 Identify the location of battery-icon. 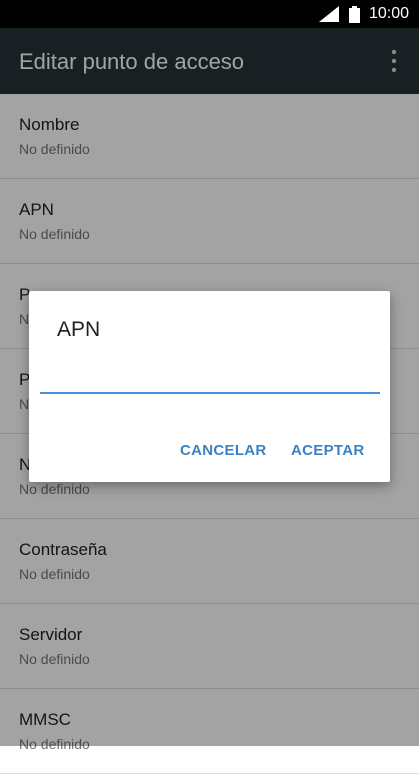
(354, 14).